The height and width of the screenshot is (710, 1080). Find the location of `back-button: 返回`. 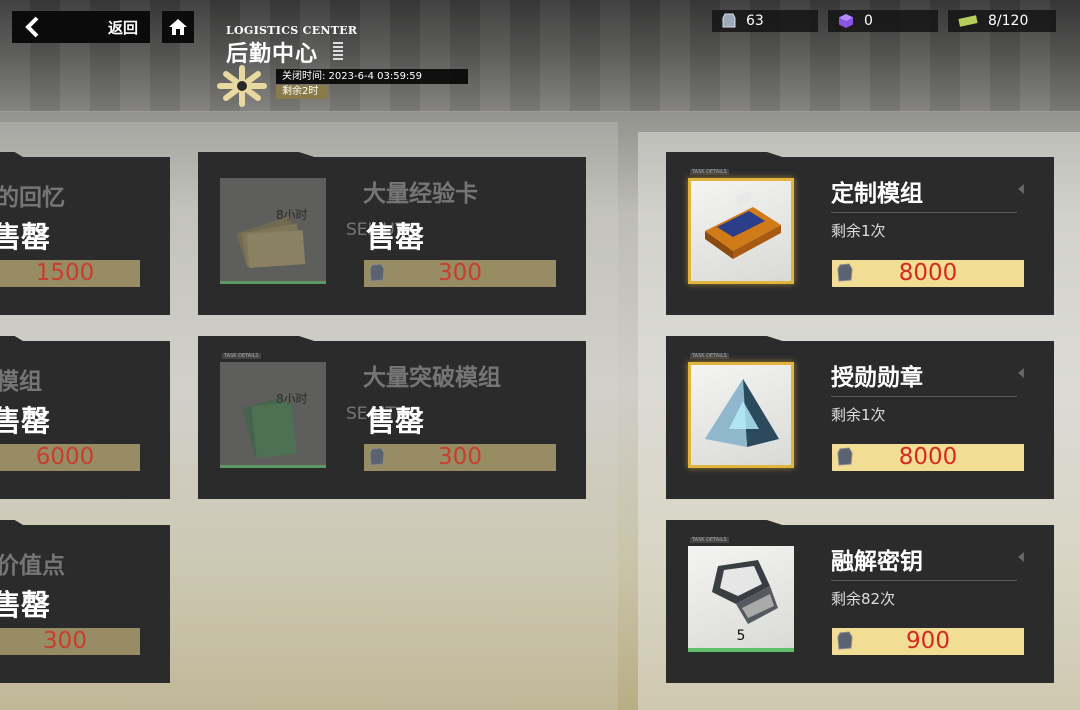

back-button: 返回 is located at coordinates (81, 27).